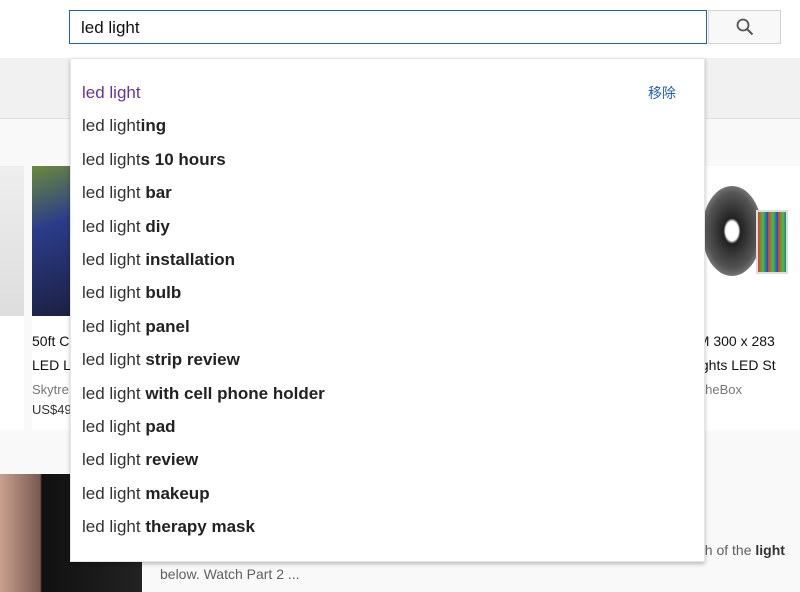 The height and width of the screenshot is (592, 800). What do you see at coordinates (160, 426) in the screenshot?
I see `suggestion-completion: pad` at bounding box center [160, 426].